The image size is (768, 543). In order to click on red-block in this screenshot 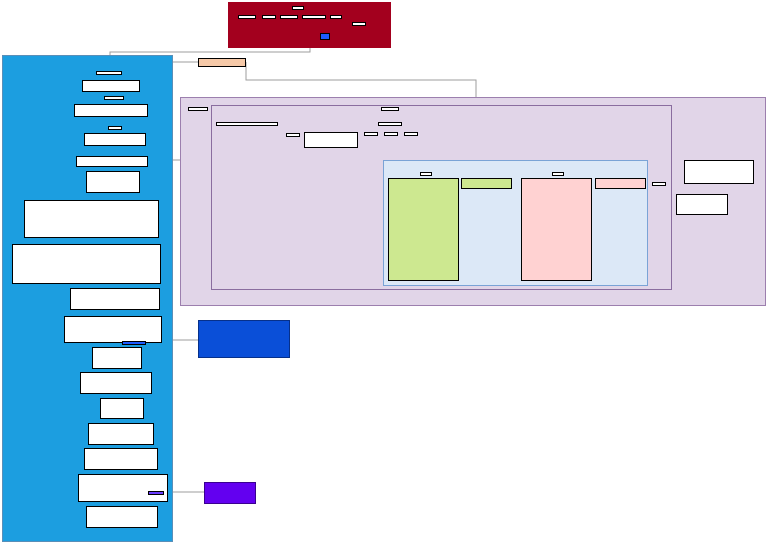, I will do `click(556, 229)`.